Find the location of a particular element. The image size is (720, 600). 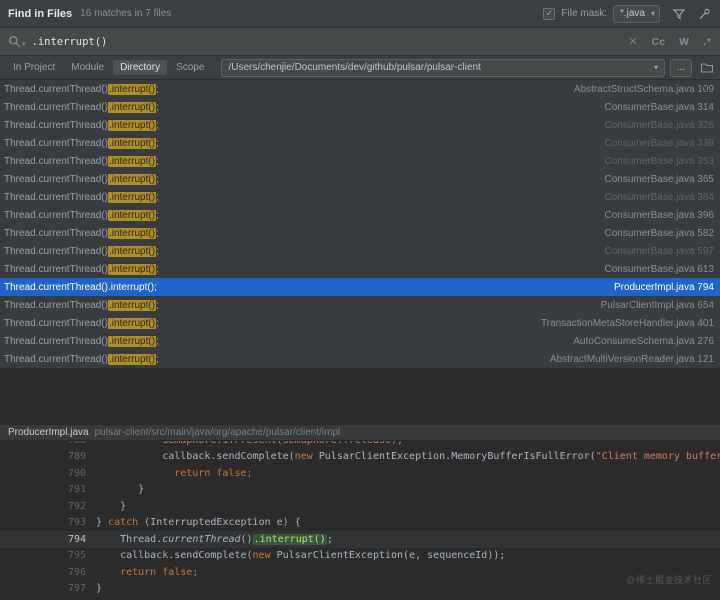

titlebar-right: ✓ File mask: *.java ▾ is located at coordinates (627, 13).